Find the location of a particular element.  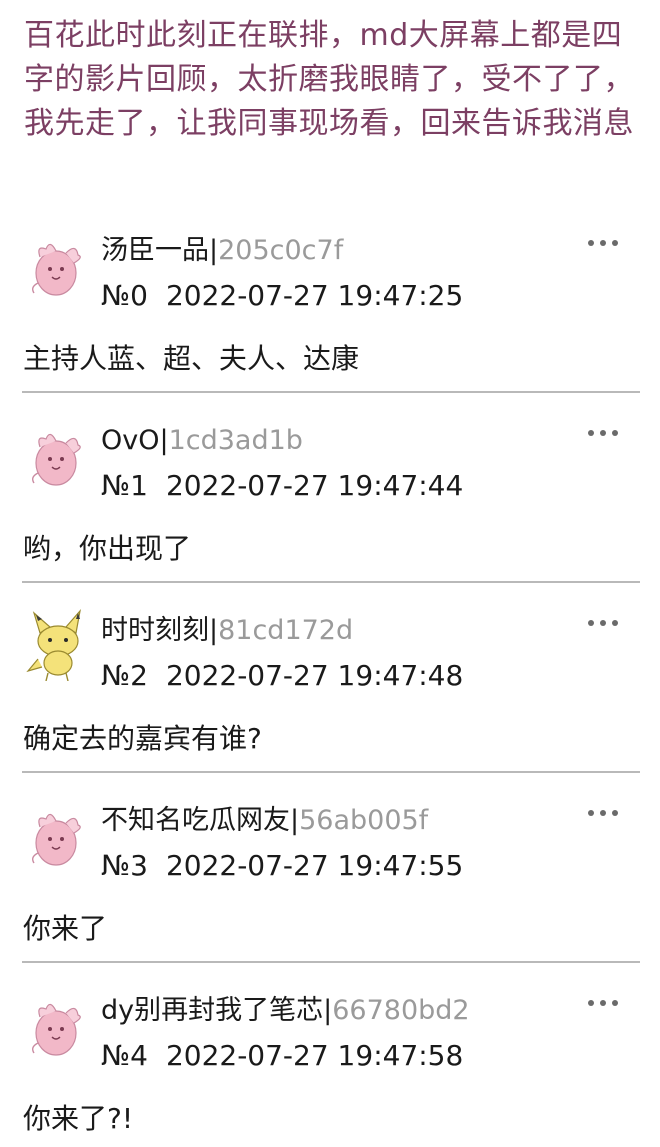

reply-content: 确定去的嘉宾有谁? is located at coordinates (142, 738).